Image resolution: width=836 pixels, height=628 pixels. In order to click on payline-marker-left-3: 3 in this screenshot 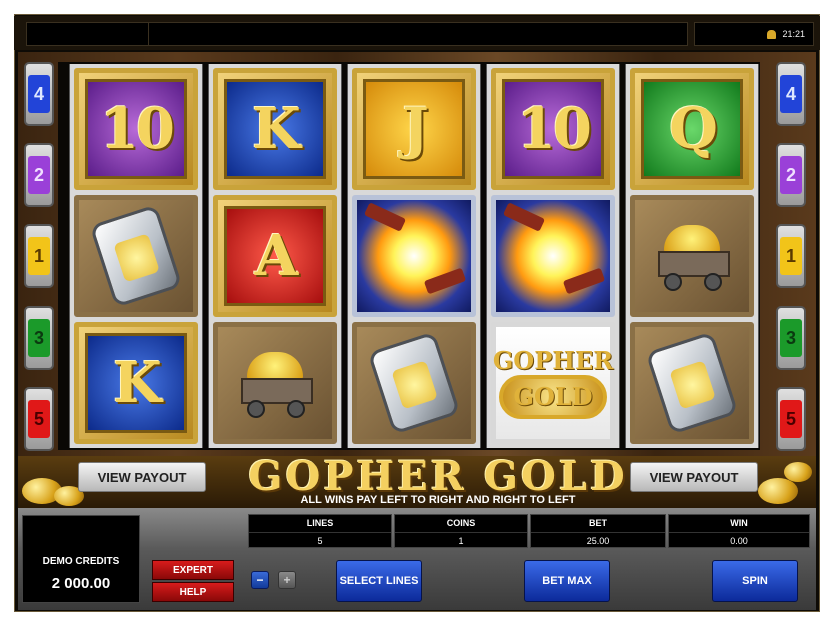, I will do `click(39, 338)`.